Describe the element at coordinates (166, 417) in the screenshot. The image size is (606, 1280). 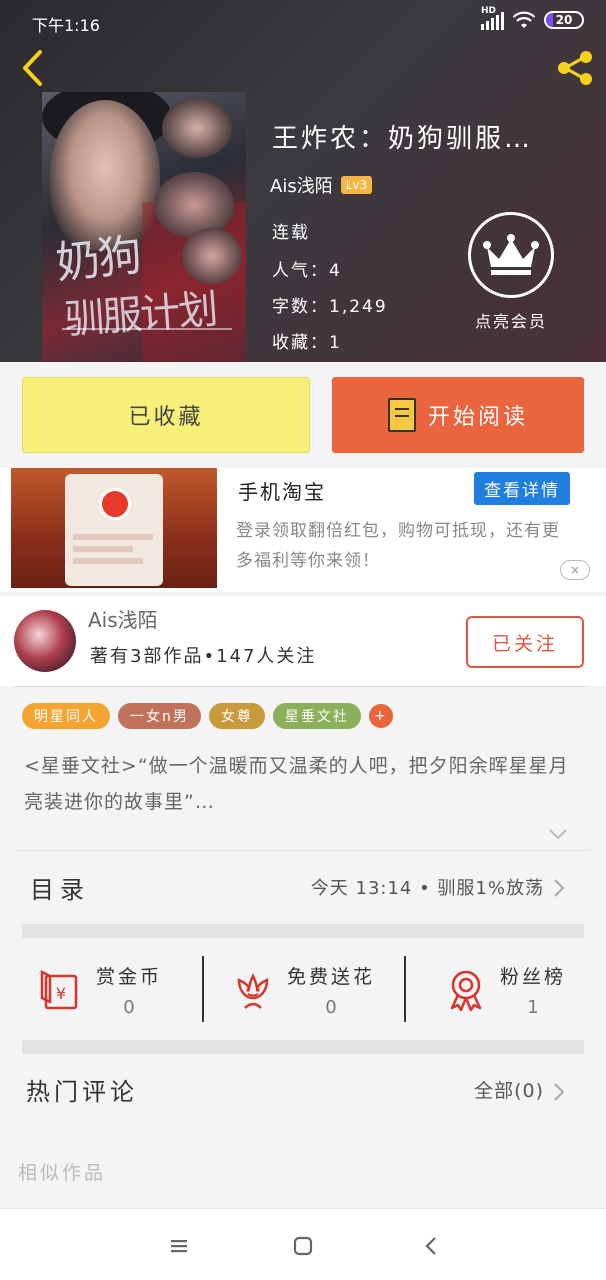
I see `collected-label: 已收藏` at that location.